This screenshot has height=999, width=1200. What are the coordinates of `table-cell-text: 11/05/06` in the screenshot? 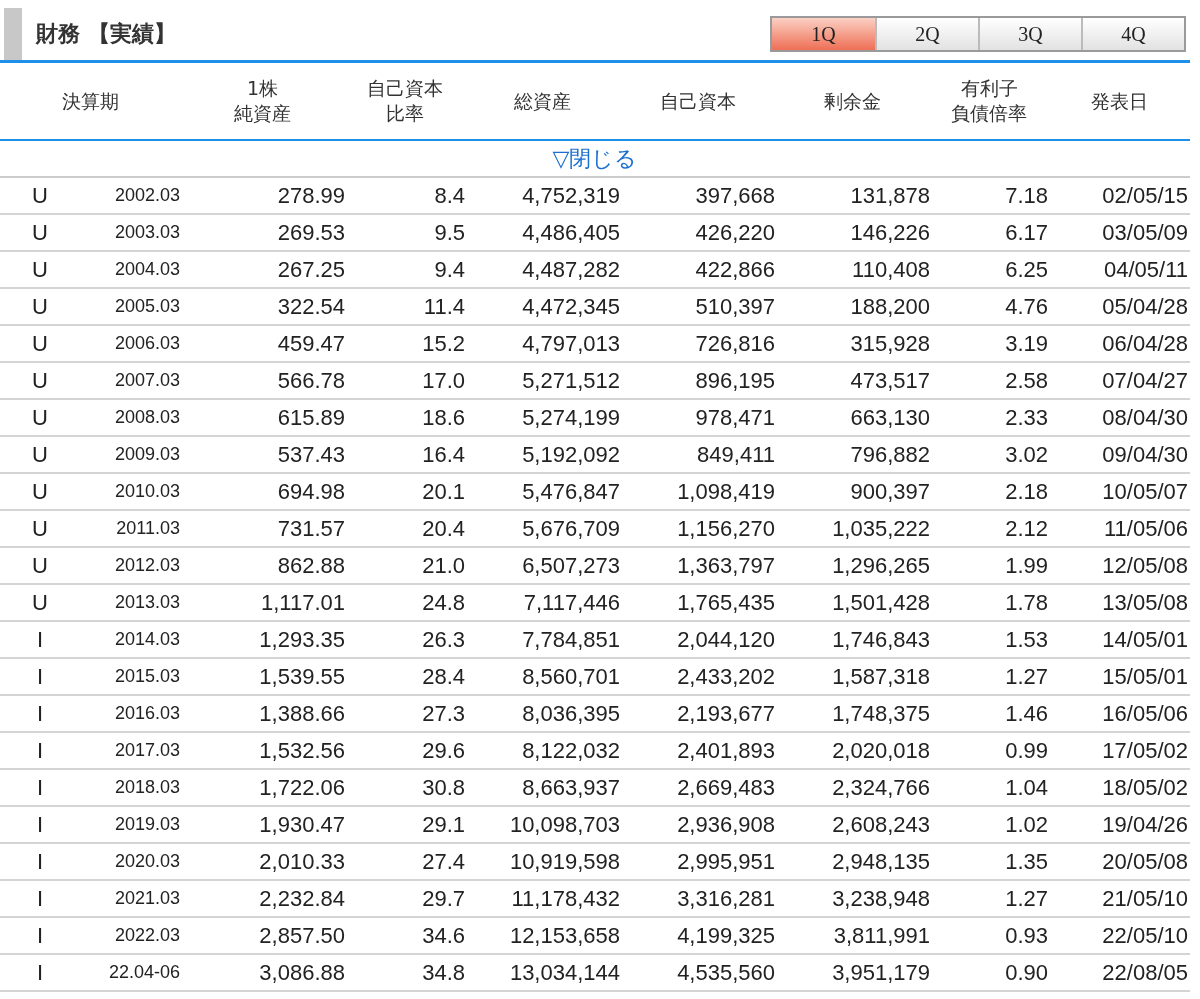 It's located at (1146, 528).